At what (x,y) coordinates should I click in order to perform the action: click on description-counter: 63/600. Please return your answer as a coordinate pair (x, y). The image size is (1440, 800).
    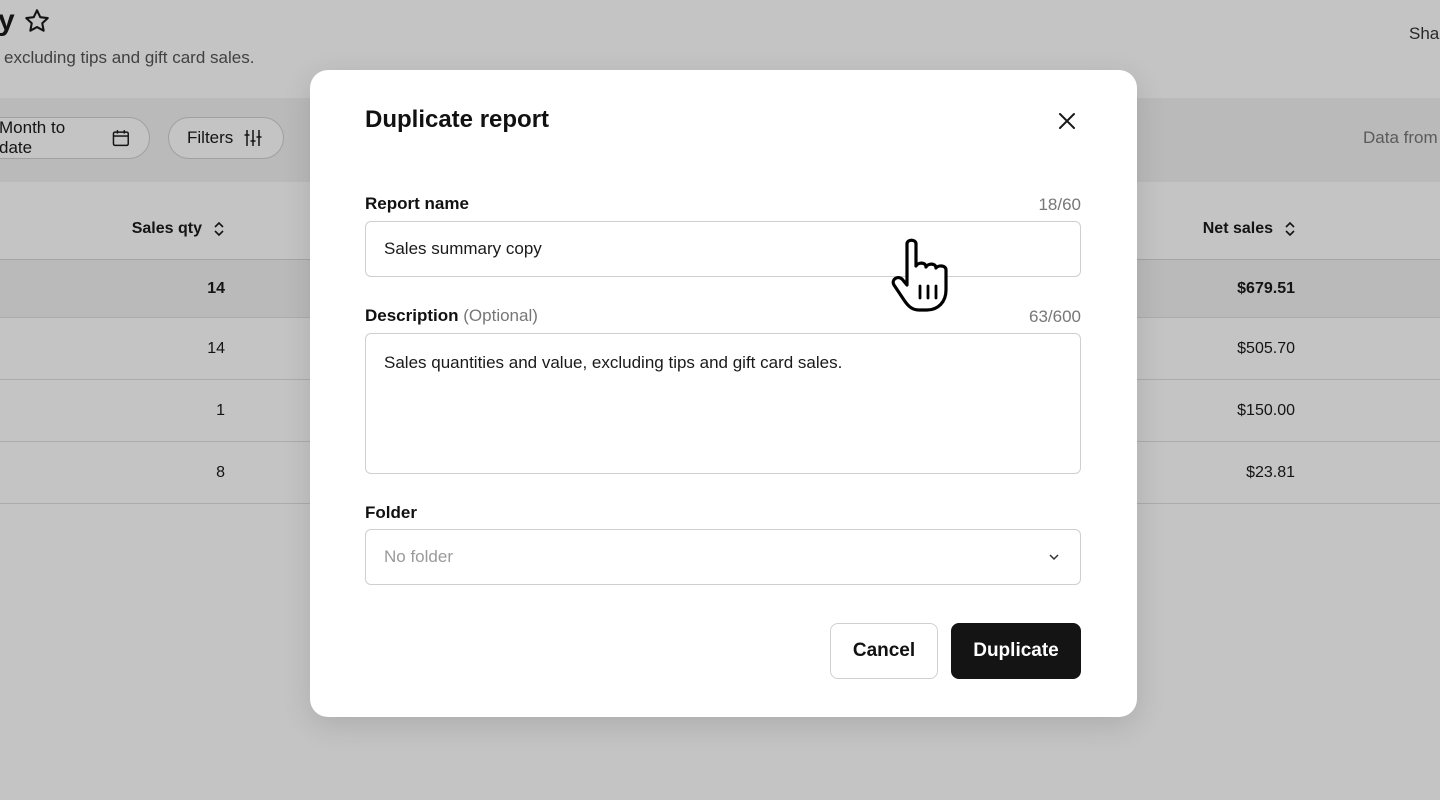
    Looking at the image, I should click on (1055, 316).